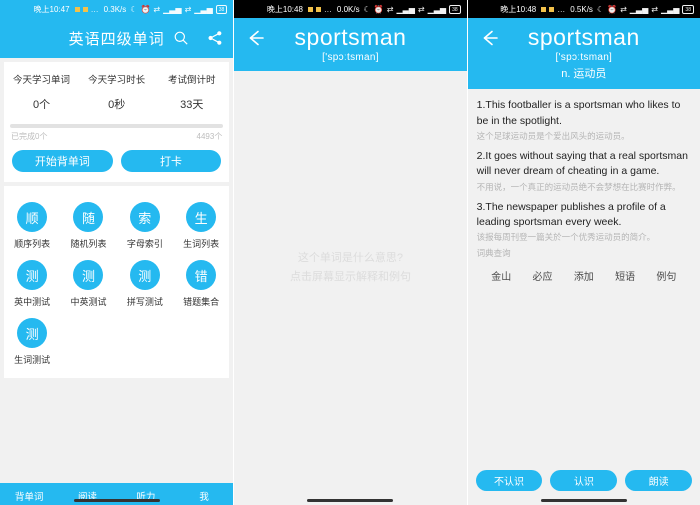 This screenshot has height=505, width=700. Describe the element at coordinates (215, 38) in the screenshot. I see `share-icon` at that location.